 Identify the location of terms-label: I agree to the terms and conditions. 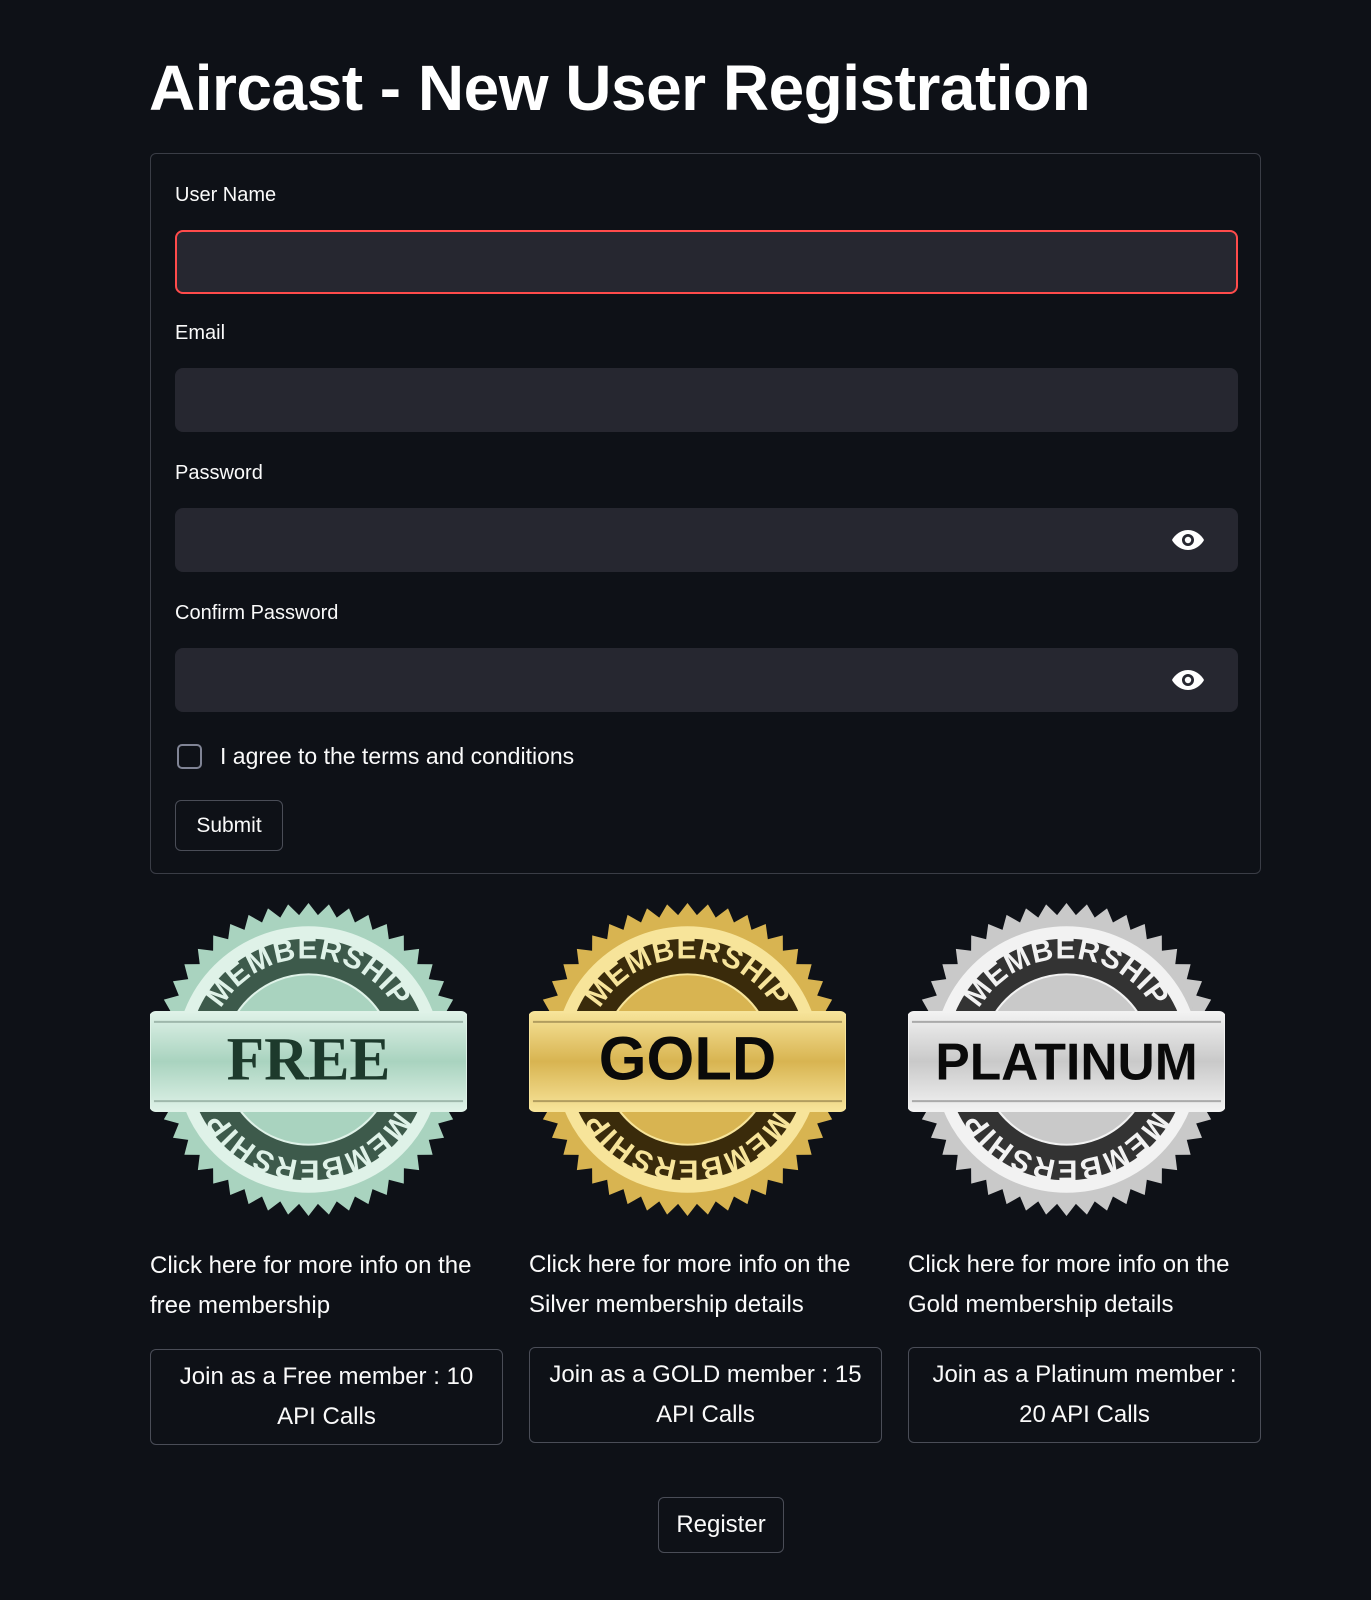
(397, 756).